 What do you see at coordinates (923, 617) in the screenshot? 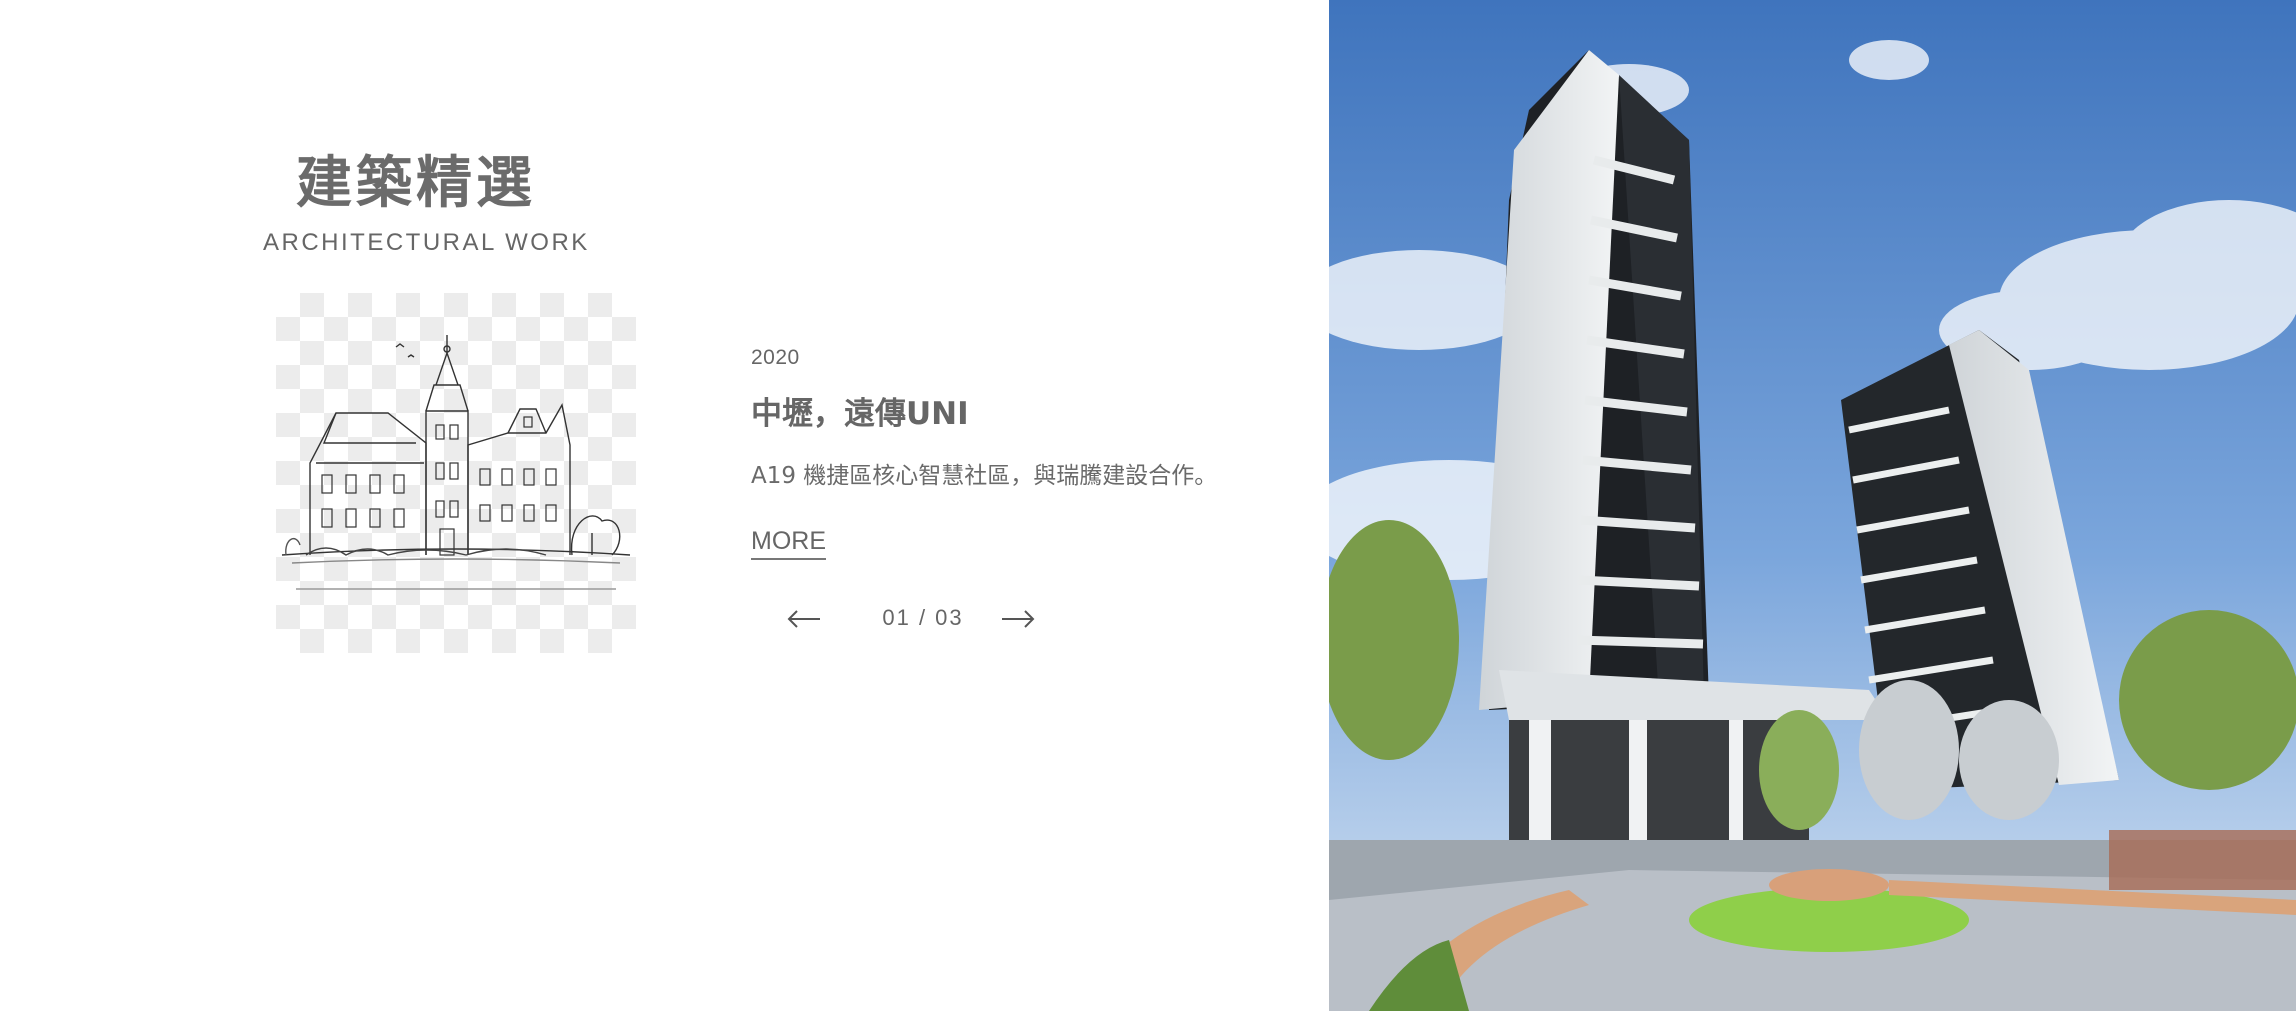
I see `page-indicator: 01 / 03` at bounding box center [923, 617].